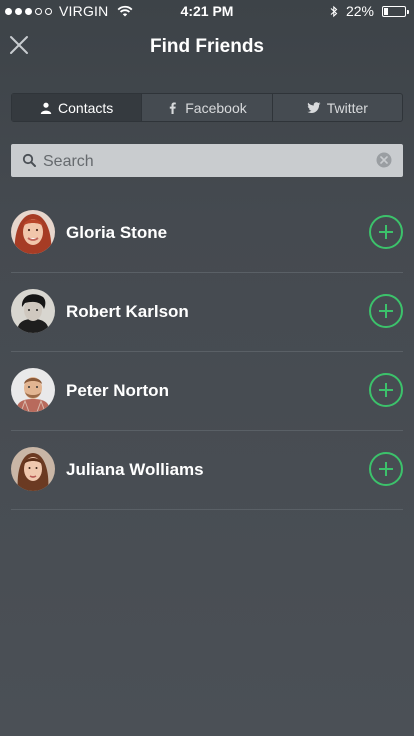 This screenshot has width=414, height=736. Describe the element at coordinates (46, 108) in the screenshot. I see `person-icon` at that location.